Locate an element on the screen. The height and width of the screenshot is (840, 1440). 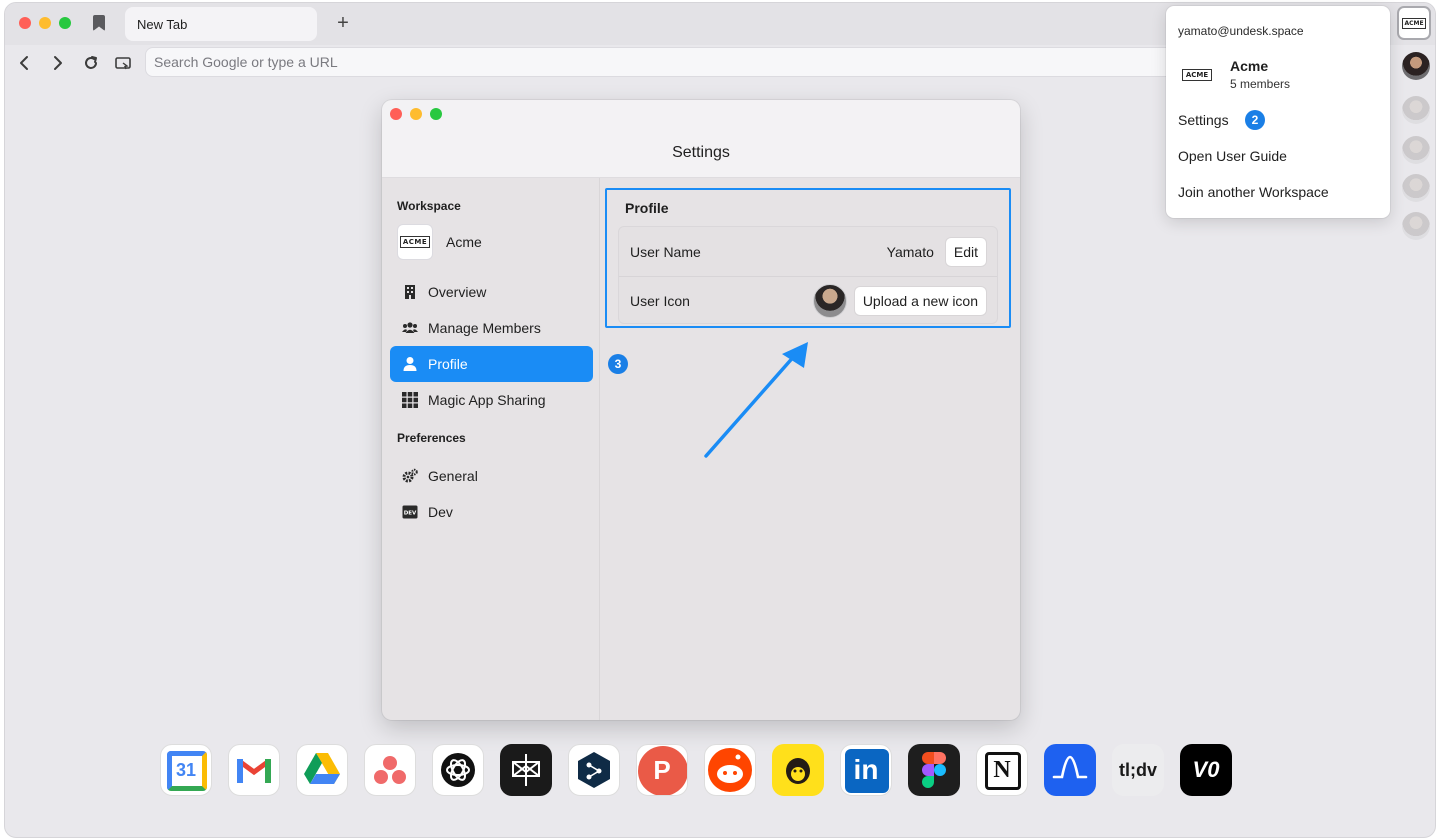
close-window-button is located at coordinates (25, 23).